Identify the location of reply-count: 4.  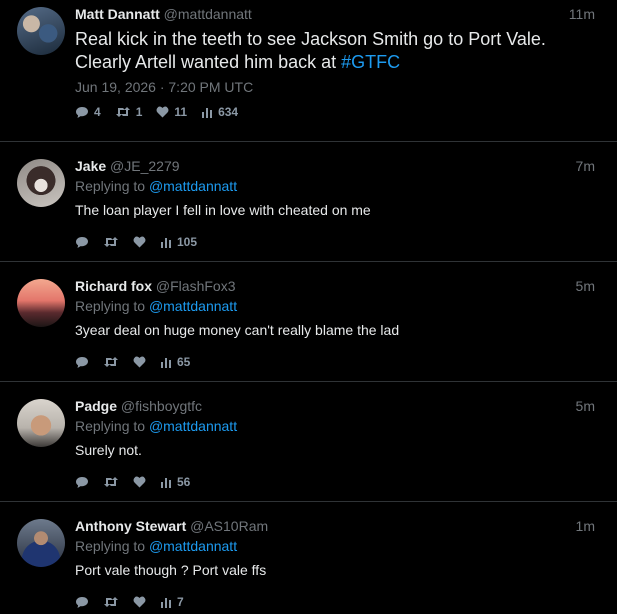
(97, 112).